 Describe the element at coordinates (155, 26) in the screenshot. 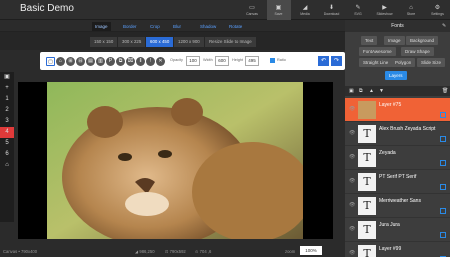

I see `tab-crop: Crop` at that location.